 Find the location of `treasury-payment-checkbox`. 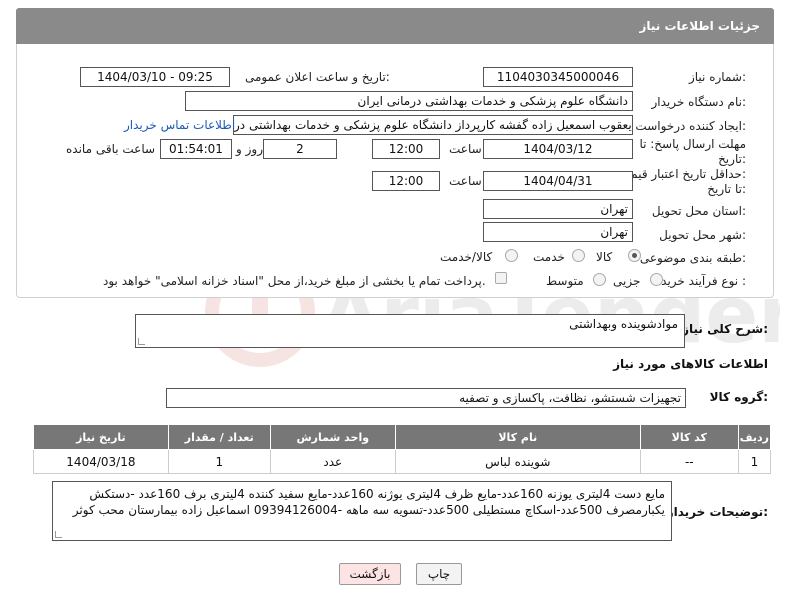

treasury-payment-checkbox is located at coordinates (501, 278).